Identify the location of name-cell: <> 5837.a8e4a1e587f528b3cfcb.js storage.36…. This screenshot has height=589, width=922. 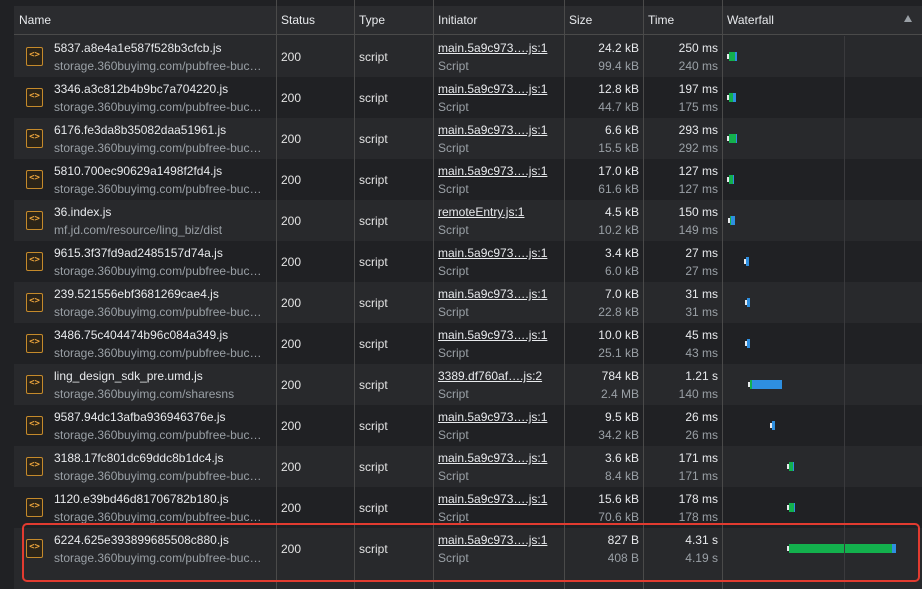
(145, 56).